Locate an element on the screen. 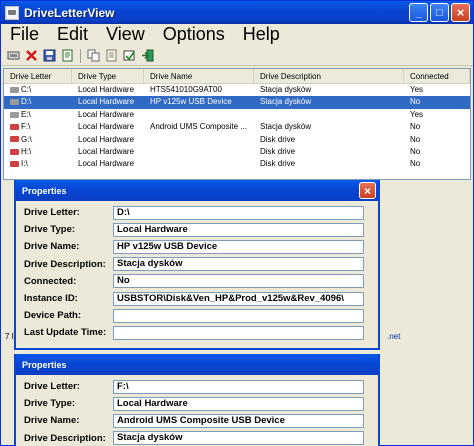 The width and height of the screenshot is (474, 446). drive-letter-cell: G:\ is located at coordinates (38, 140).